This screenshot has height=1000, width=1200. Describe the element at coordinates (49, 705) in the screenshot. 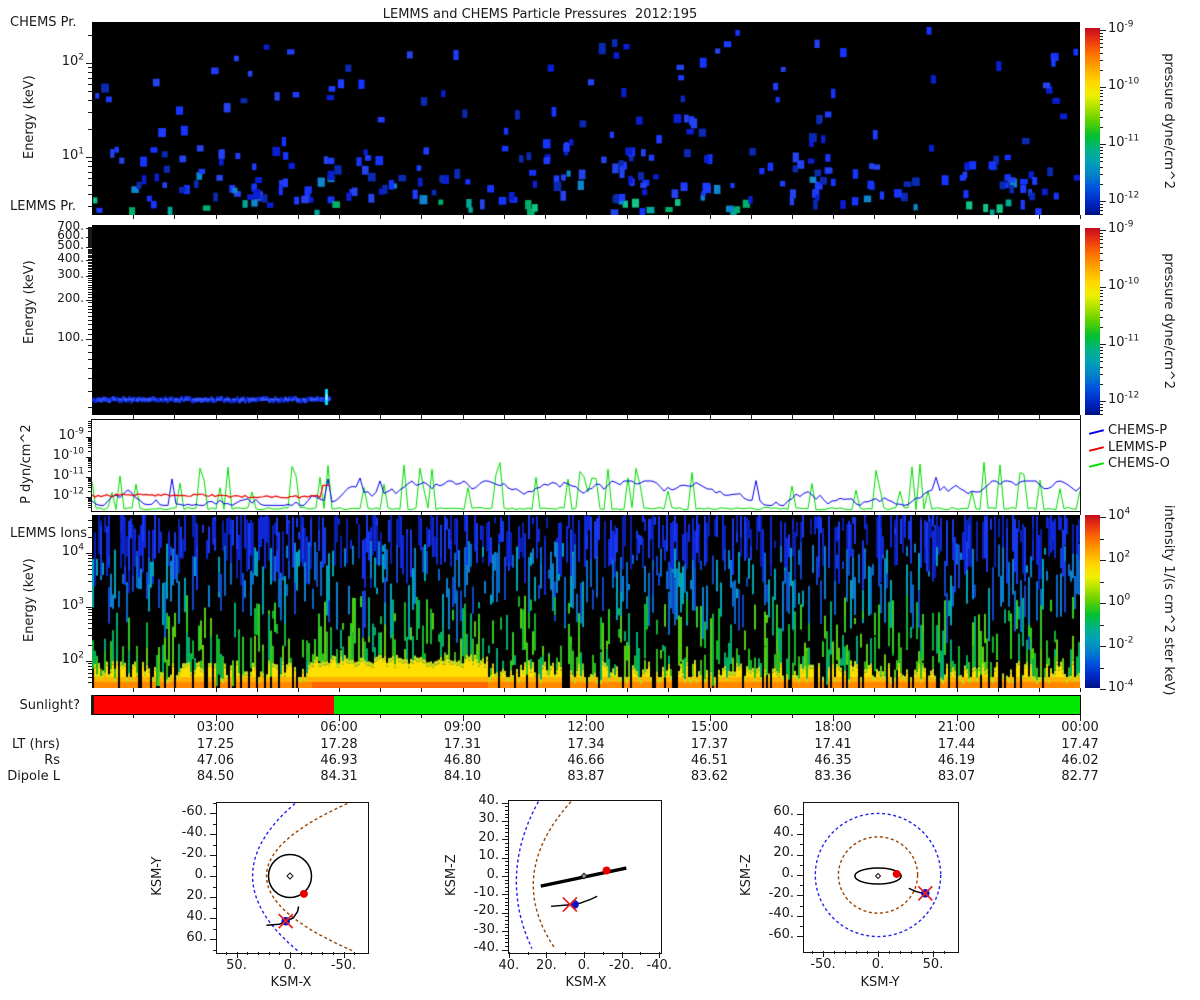

I see `sunlight-label: Sunlight?` at that location.